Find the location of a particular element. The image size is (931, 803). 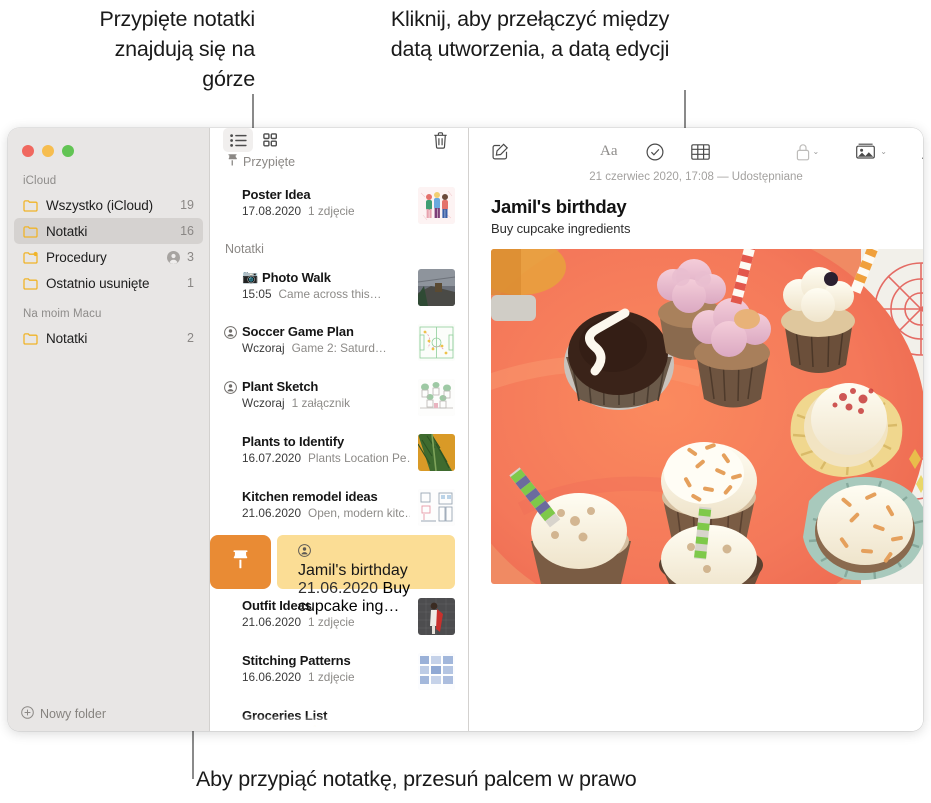

note-title-text: Photo Walk is located at coordinates (296, 277).